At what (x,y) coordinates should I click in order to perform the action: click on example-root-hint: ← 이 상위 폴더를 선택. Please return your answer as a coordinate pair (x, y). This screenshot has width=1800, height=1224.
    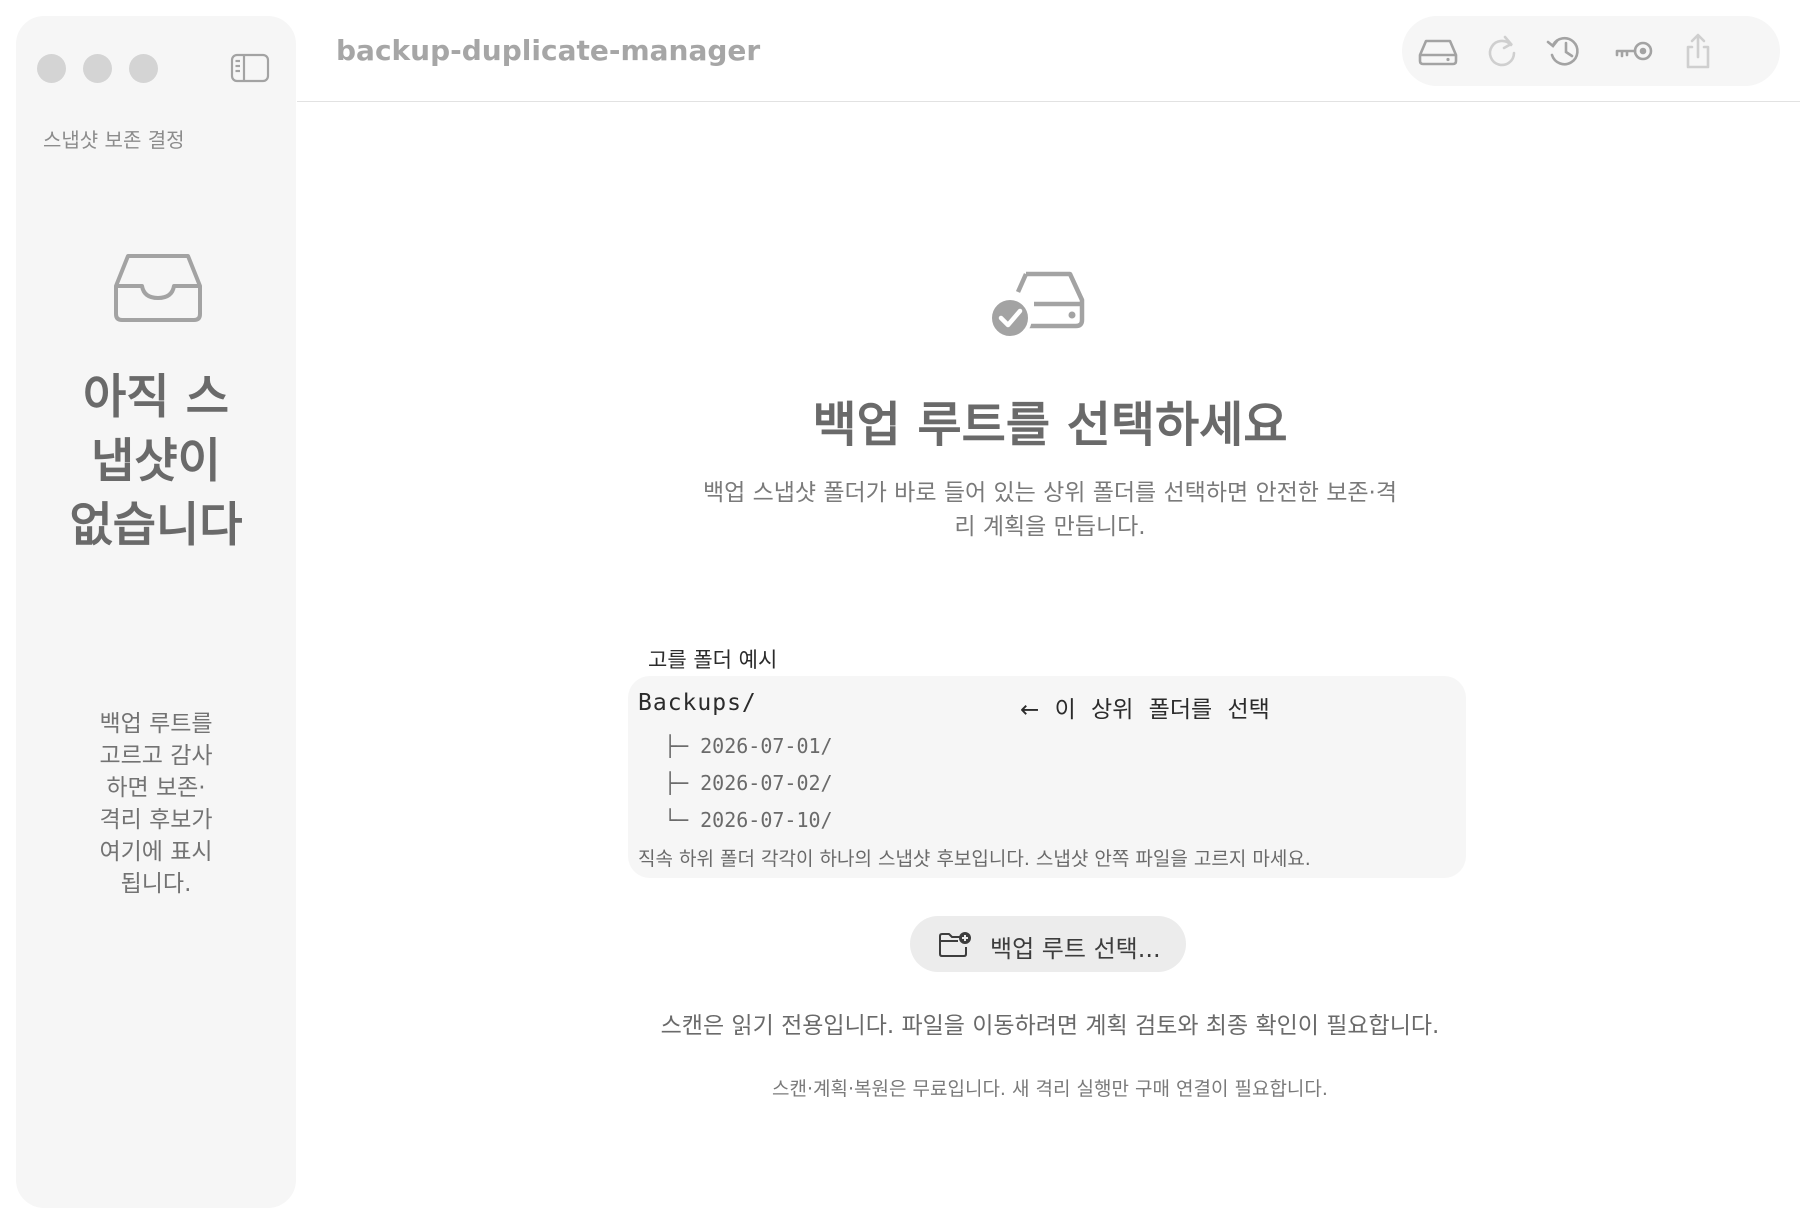
    Looking at the image, I should click on (1145, 710).